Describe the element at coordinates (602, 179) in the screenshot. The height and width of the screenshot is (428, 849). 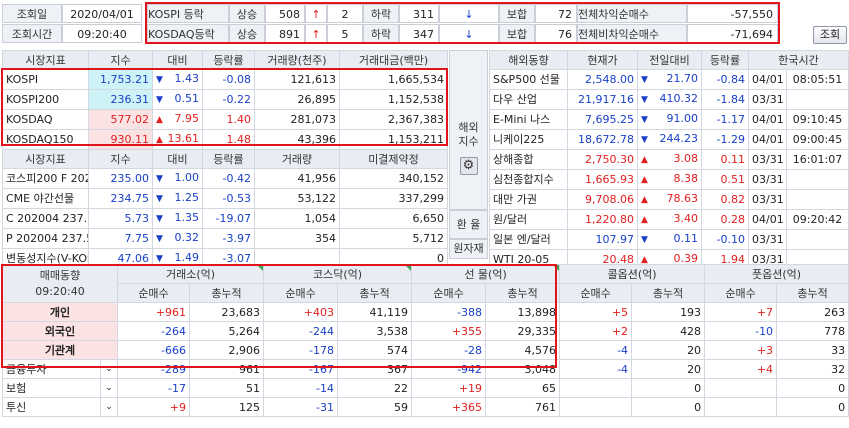
I see `world-price: 1,665.93` at that location.